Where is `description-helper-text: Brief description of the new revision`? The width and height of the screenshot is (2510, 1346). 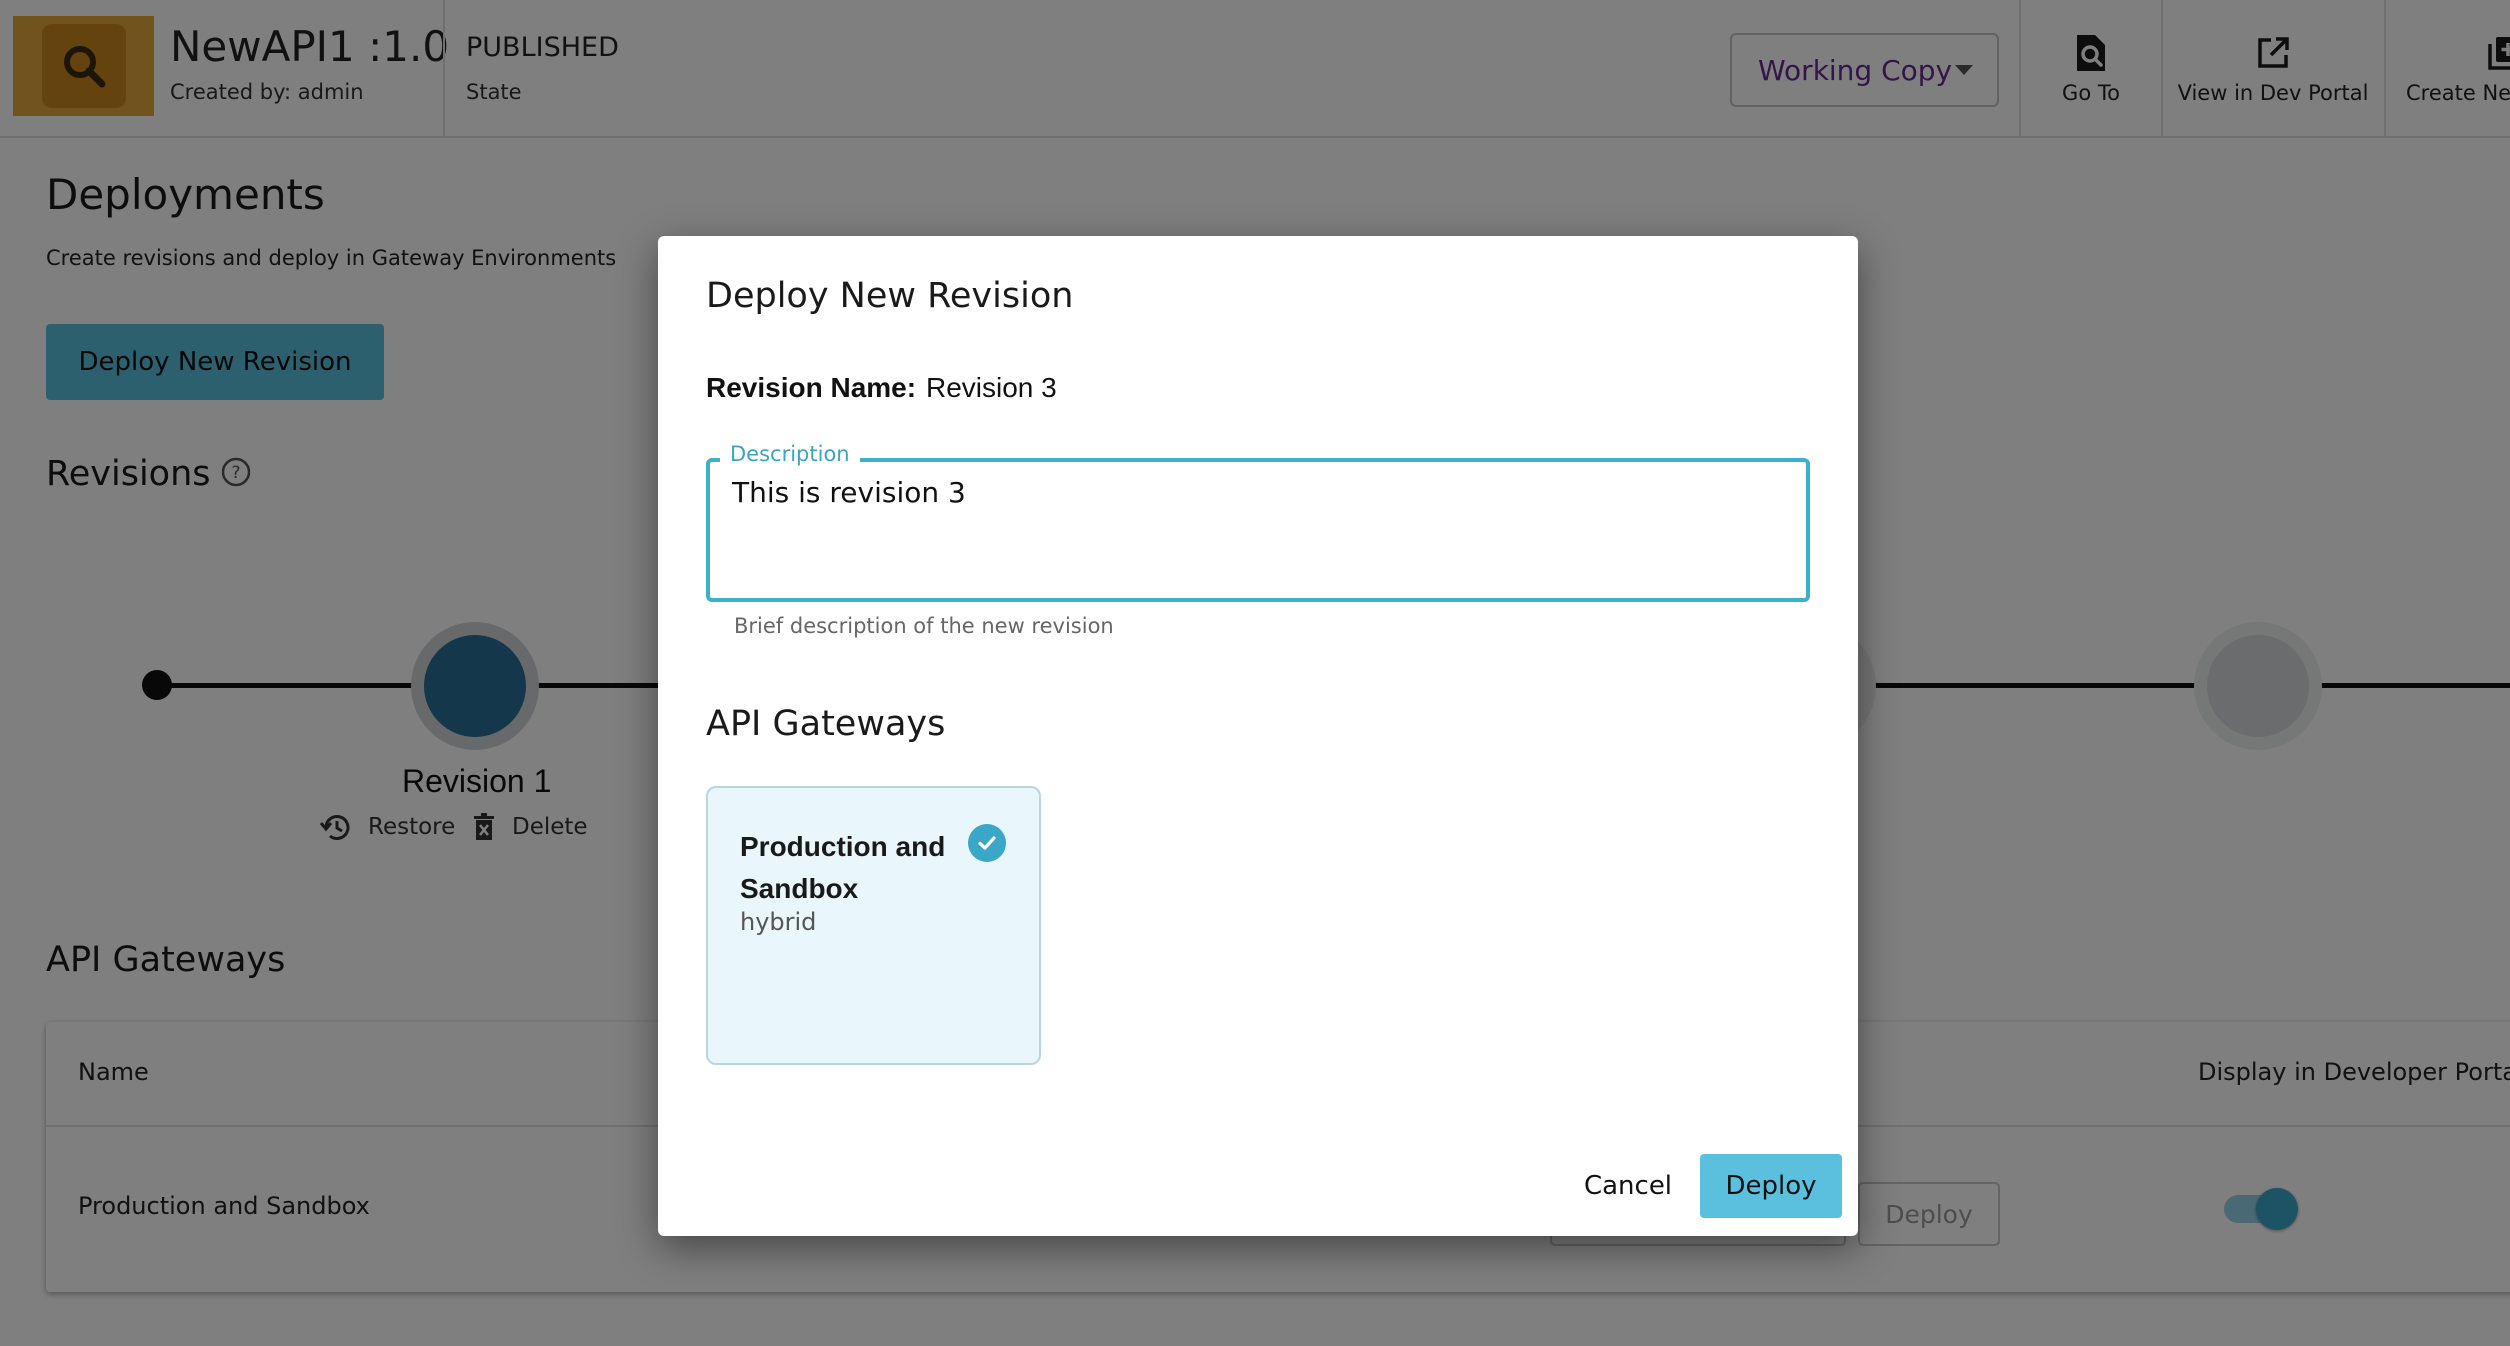 description-helper-text: Brief description of the new revision is located at coordinates (924, 626).